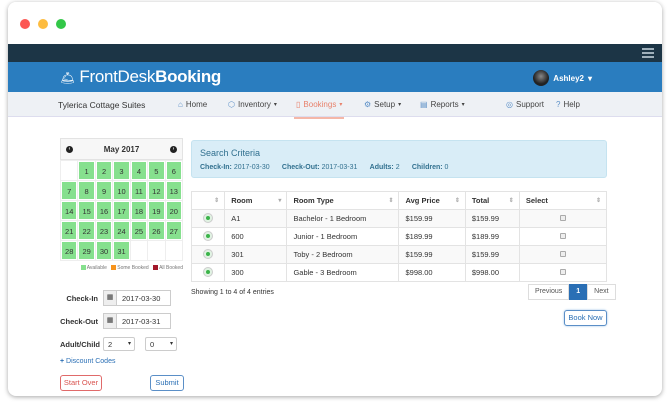 The image size is (670, 402). I want to click on discount-codes-link: + Discount Codes, so click(125, 361).